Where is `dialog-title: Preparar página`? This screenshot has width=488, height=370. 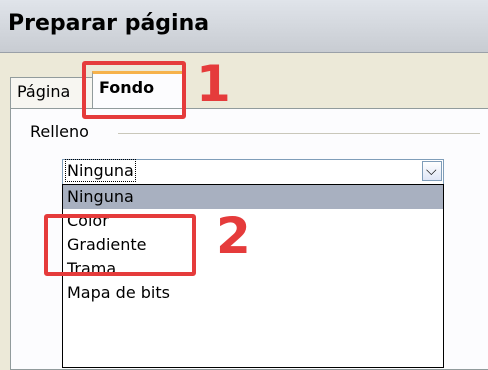 dialog-title: Preparar página is located at coordinates (109, 23).